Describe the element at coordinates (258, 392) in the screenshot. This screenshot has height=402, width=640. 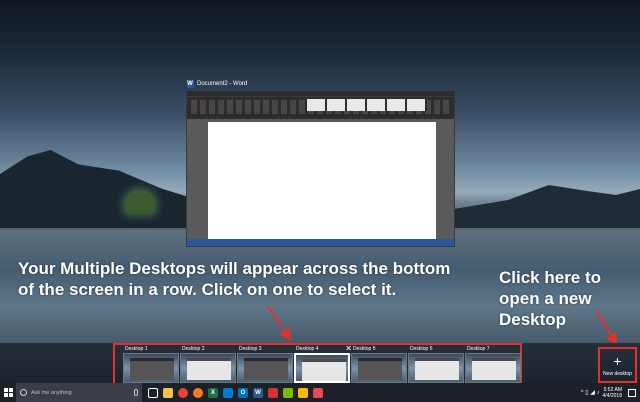
I see `word-icon: W` at that location.